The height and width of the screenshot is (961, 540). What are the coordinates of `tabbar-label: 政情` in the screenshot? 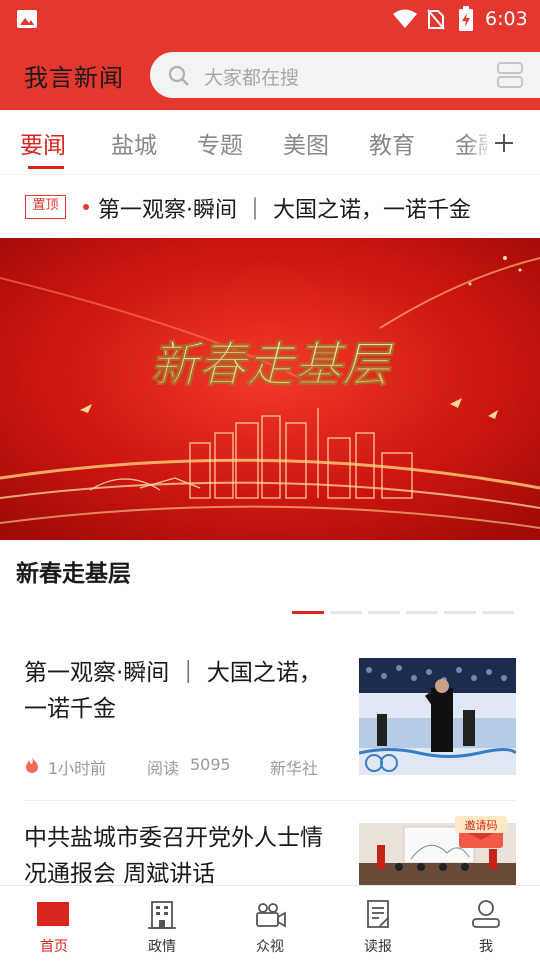 It's located at (162, 947).